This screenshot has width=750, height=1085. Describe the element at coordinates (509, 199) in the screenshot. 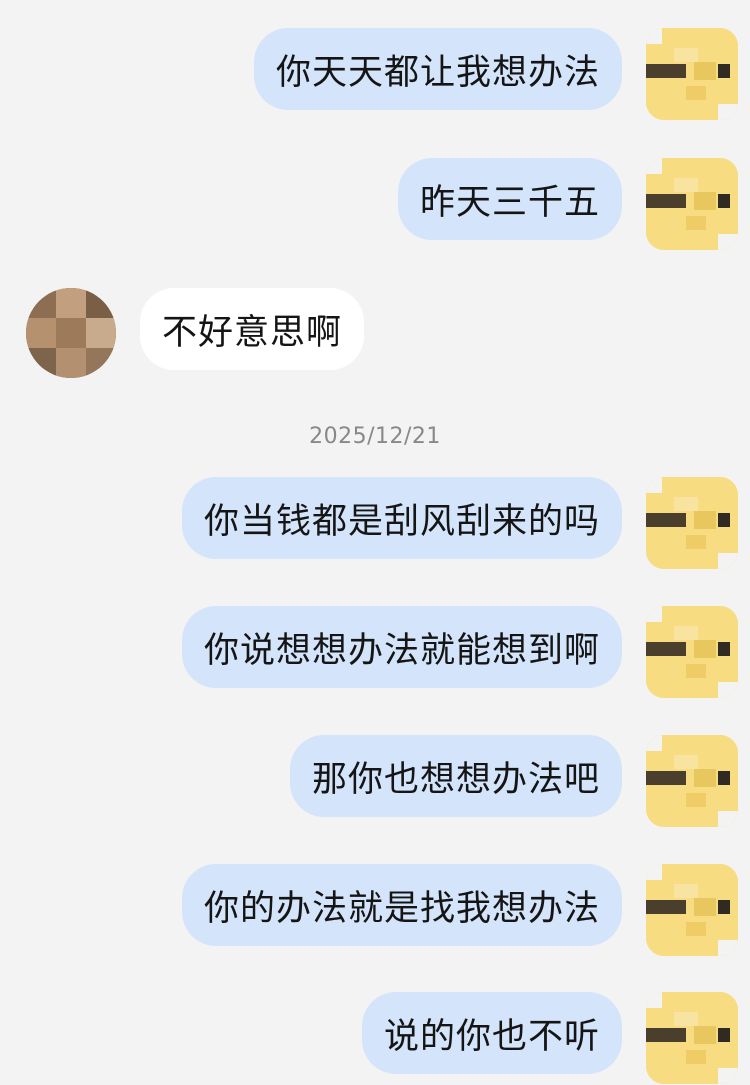

I see `message-bubble: 昨天三千五` at that location.